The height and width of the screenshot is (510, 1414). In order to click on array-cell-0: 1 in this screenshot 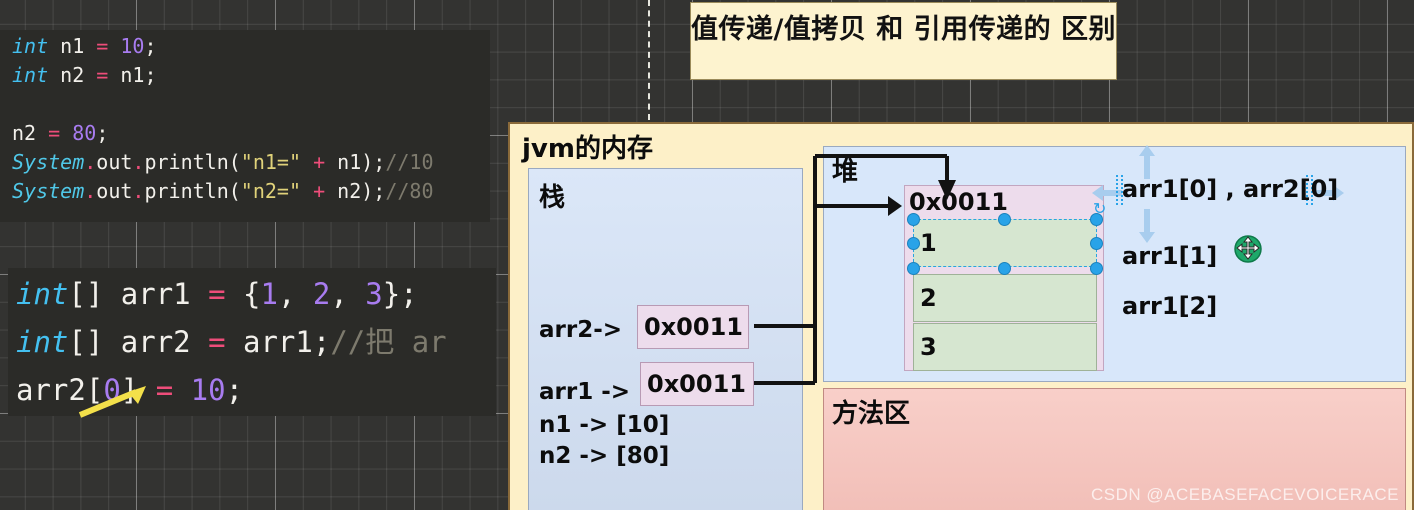, I will do `click(1005, 243)`.